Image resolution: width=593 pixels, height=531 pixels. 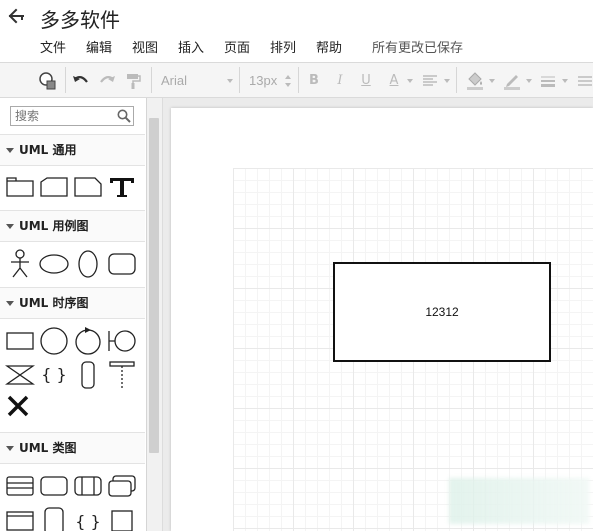 I want to click on document-title: 多多软件, so click(x=80, y=18).